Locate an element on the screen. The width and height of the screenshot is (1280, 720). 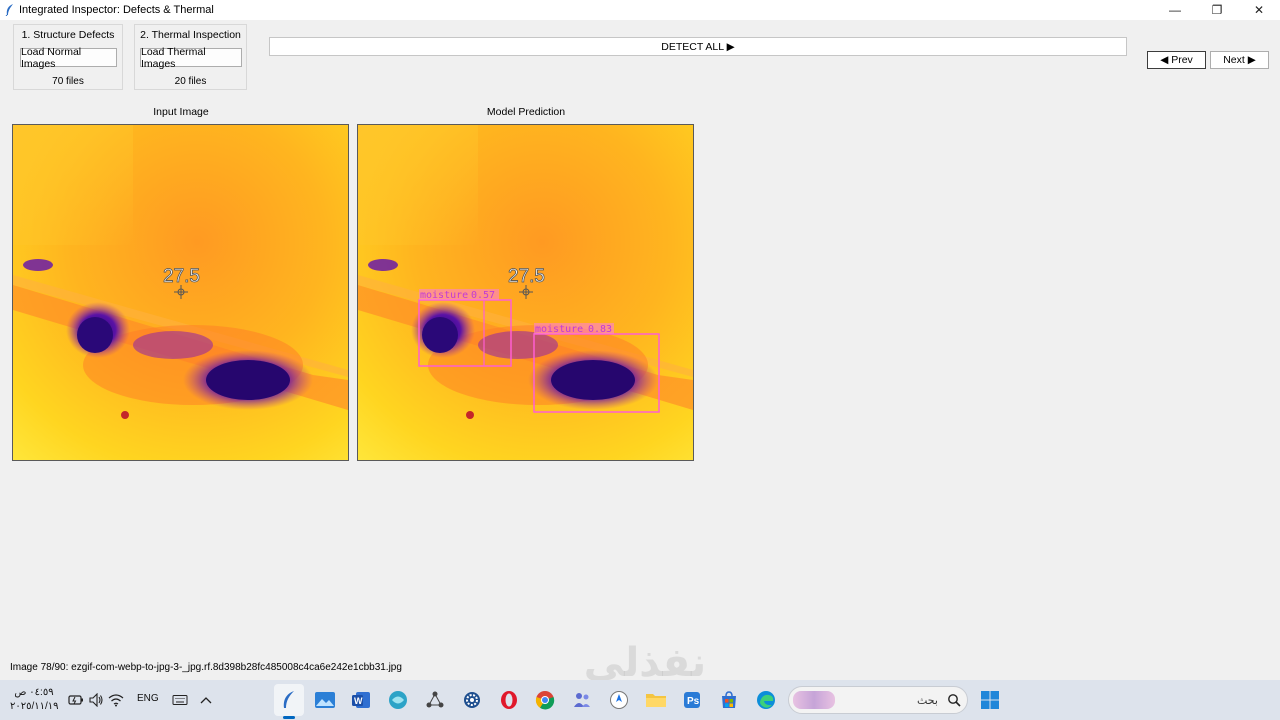
window-controls: — ❐ ✕ is located at coordinates (1217, 10).